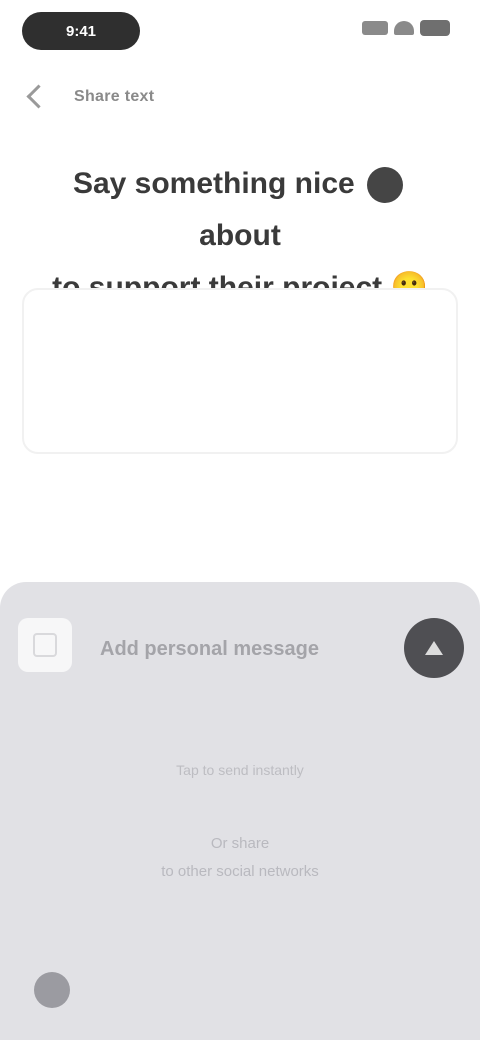 The width and height of the screenshot is (480, 1040). I want to click on avatar, so click(385, 185).